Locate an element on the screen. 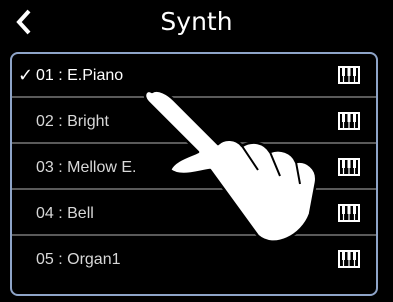 This screenshot has height=302, width=393. list-item: 04 : Bell is located at coordinates (194, 214).